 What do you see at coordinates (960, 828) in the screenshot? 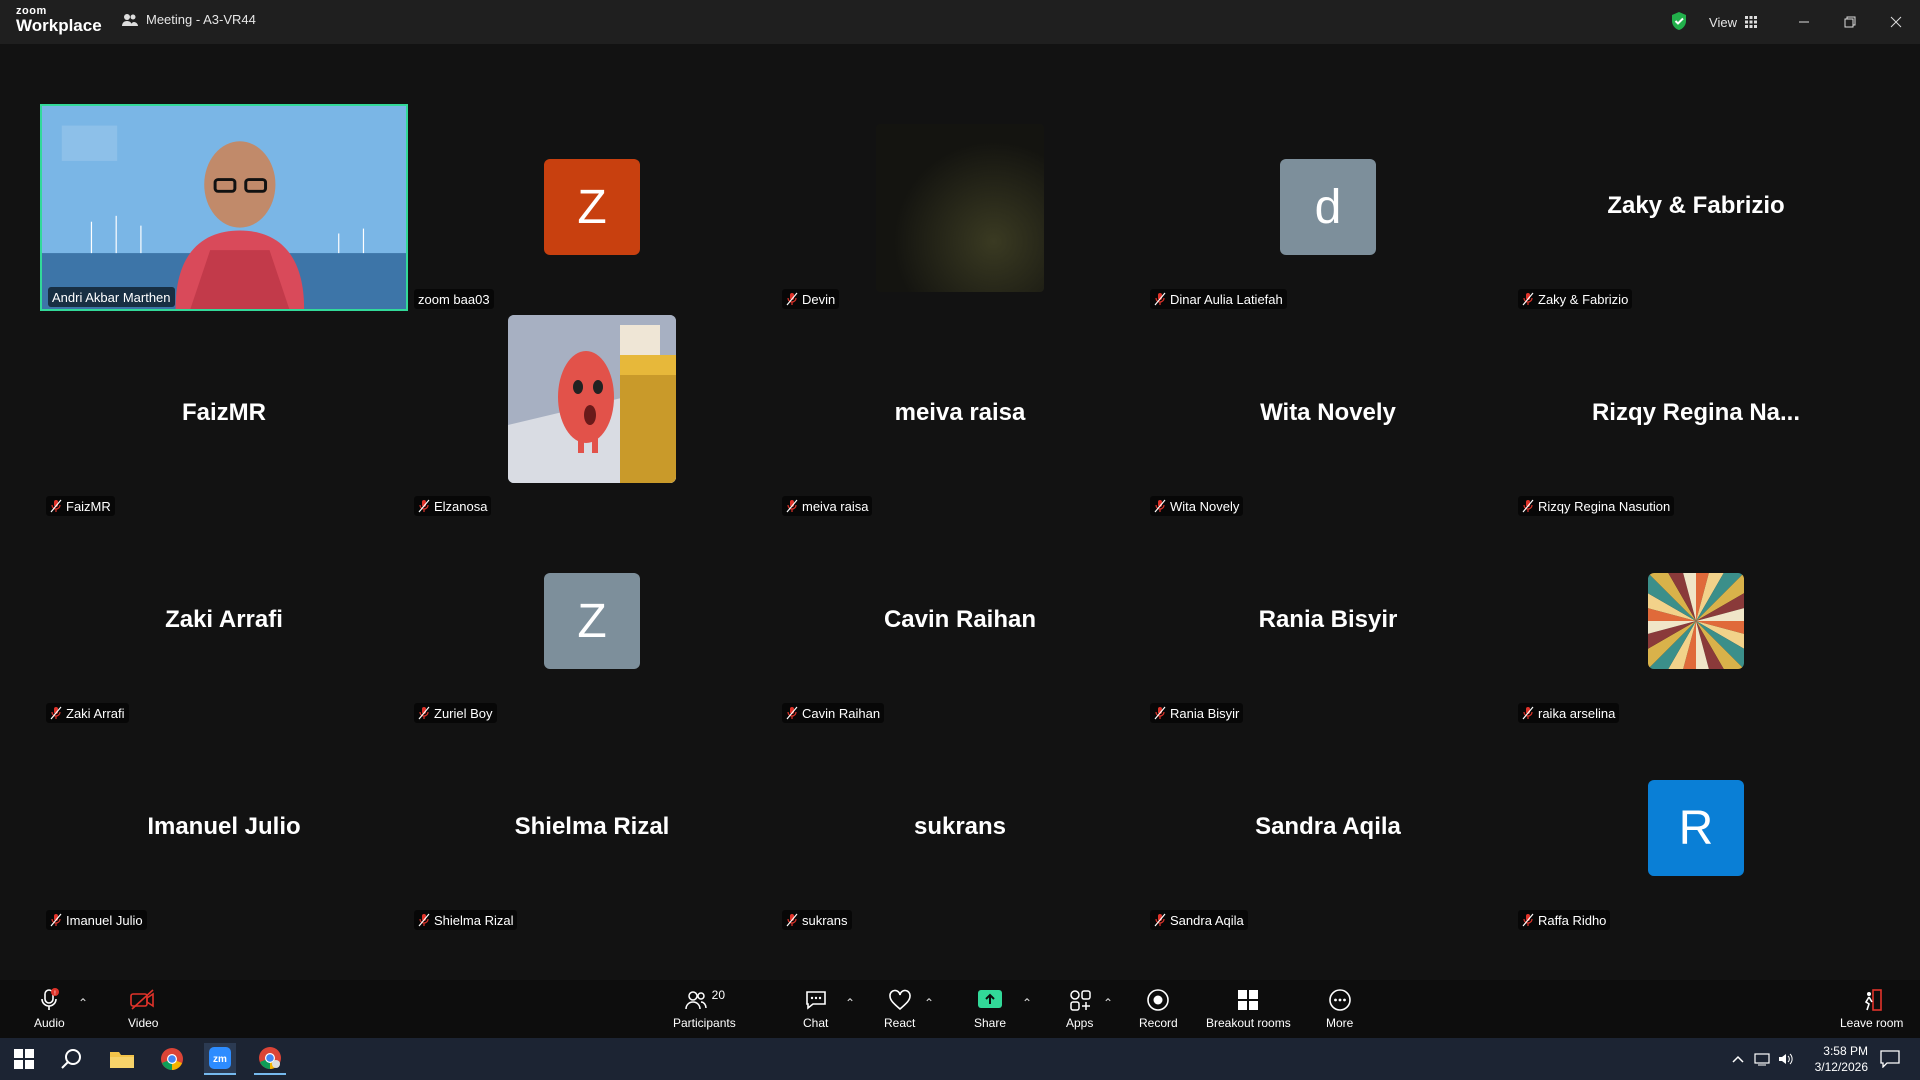
I see `participant-tile: sukrans sukrans` at bounding box center [960, 828].